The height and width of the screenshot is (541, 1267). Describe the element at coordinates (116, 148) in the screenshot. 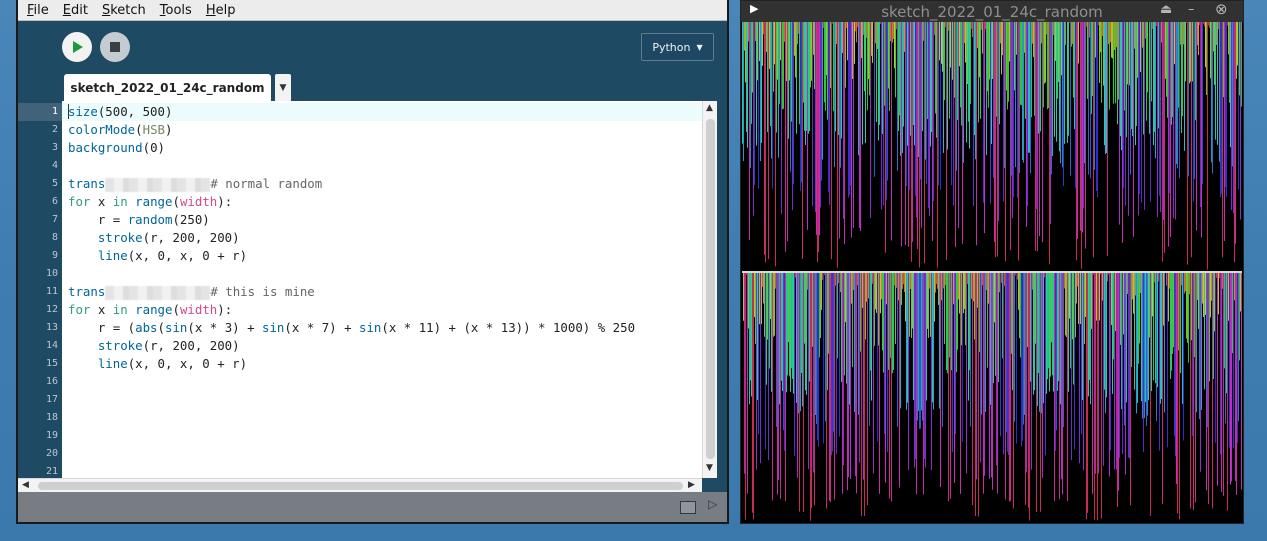

I see `code-line-3: background(0)` at that location.